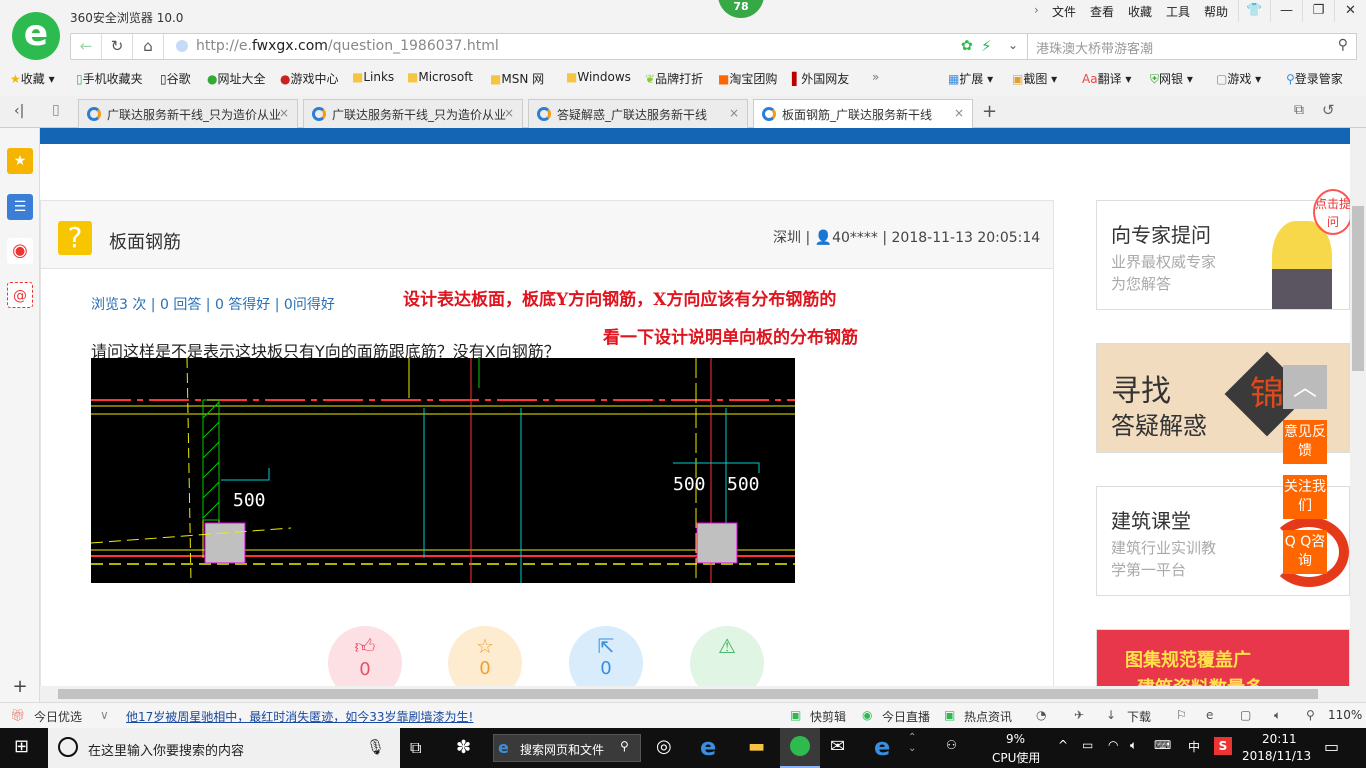 The width and height of the screenshot is (1366, 768). Describe the element at coordinates (708, 747) in the screenshot. I see `ie-icon: e` at that location.